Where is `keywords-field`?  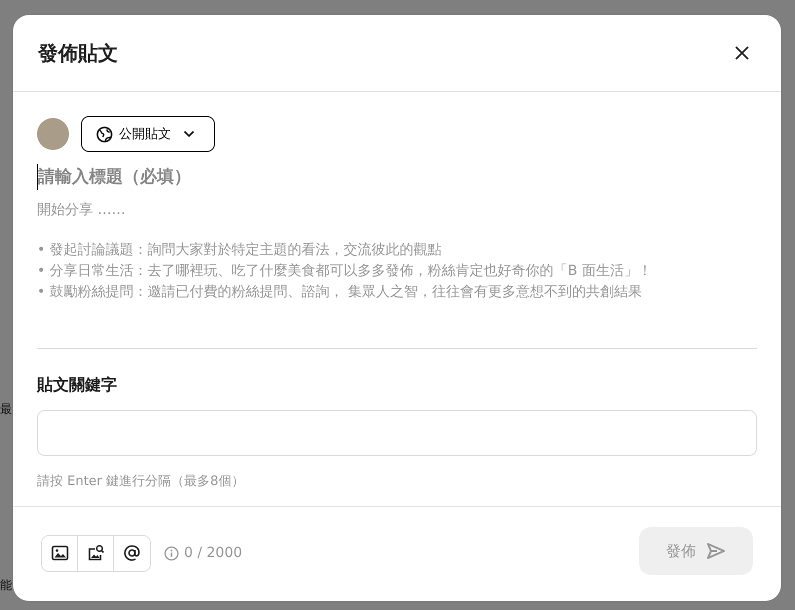 keywords-field is located at coordinates (397, 433).